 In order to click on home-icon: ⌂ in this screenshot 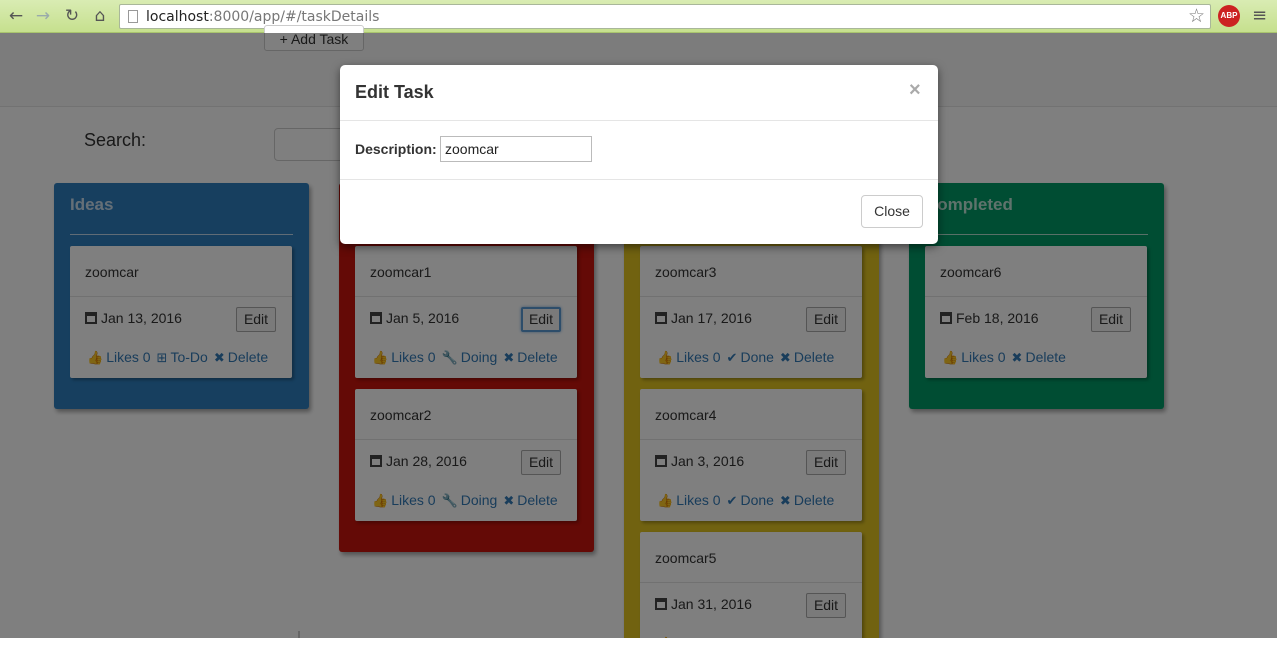, I will do `click(100, 16)`.